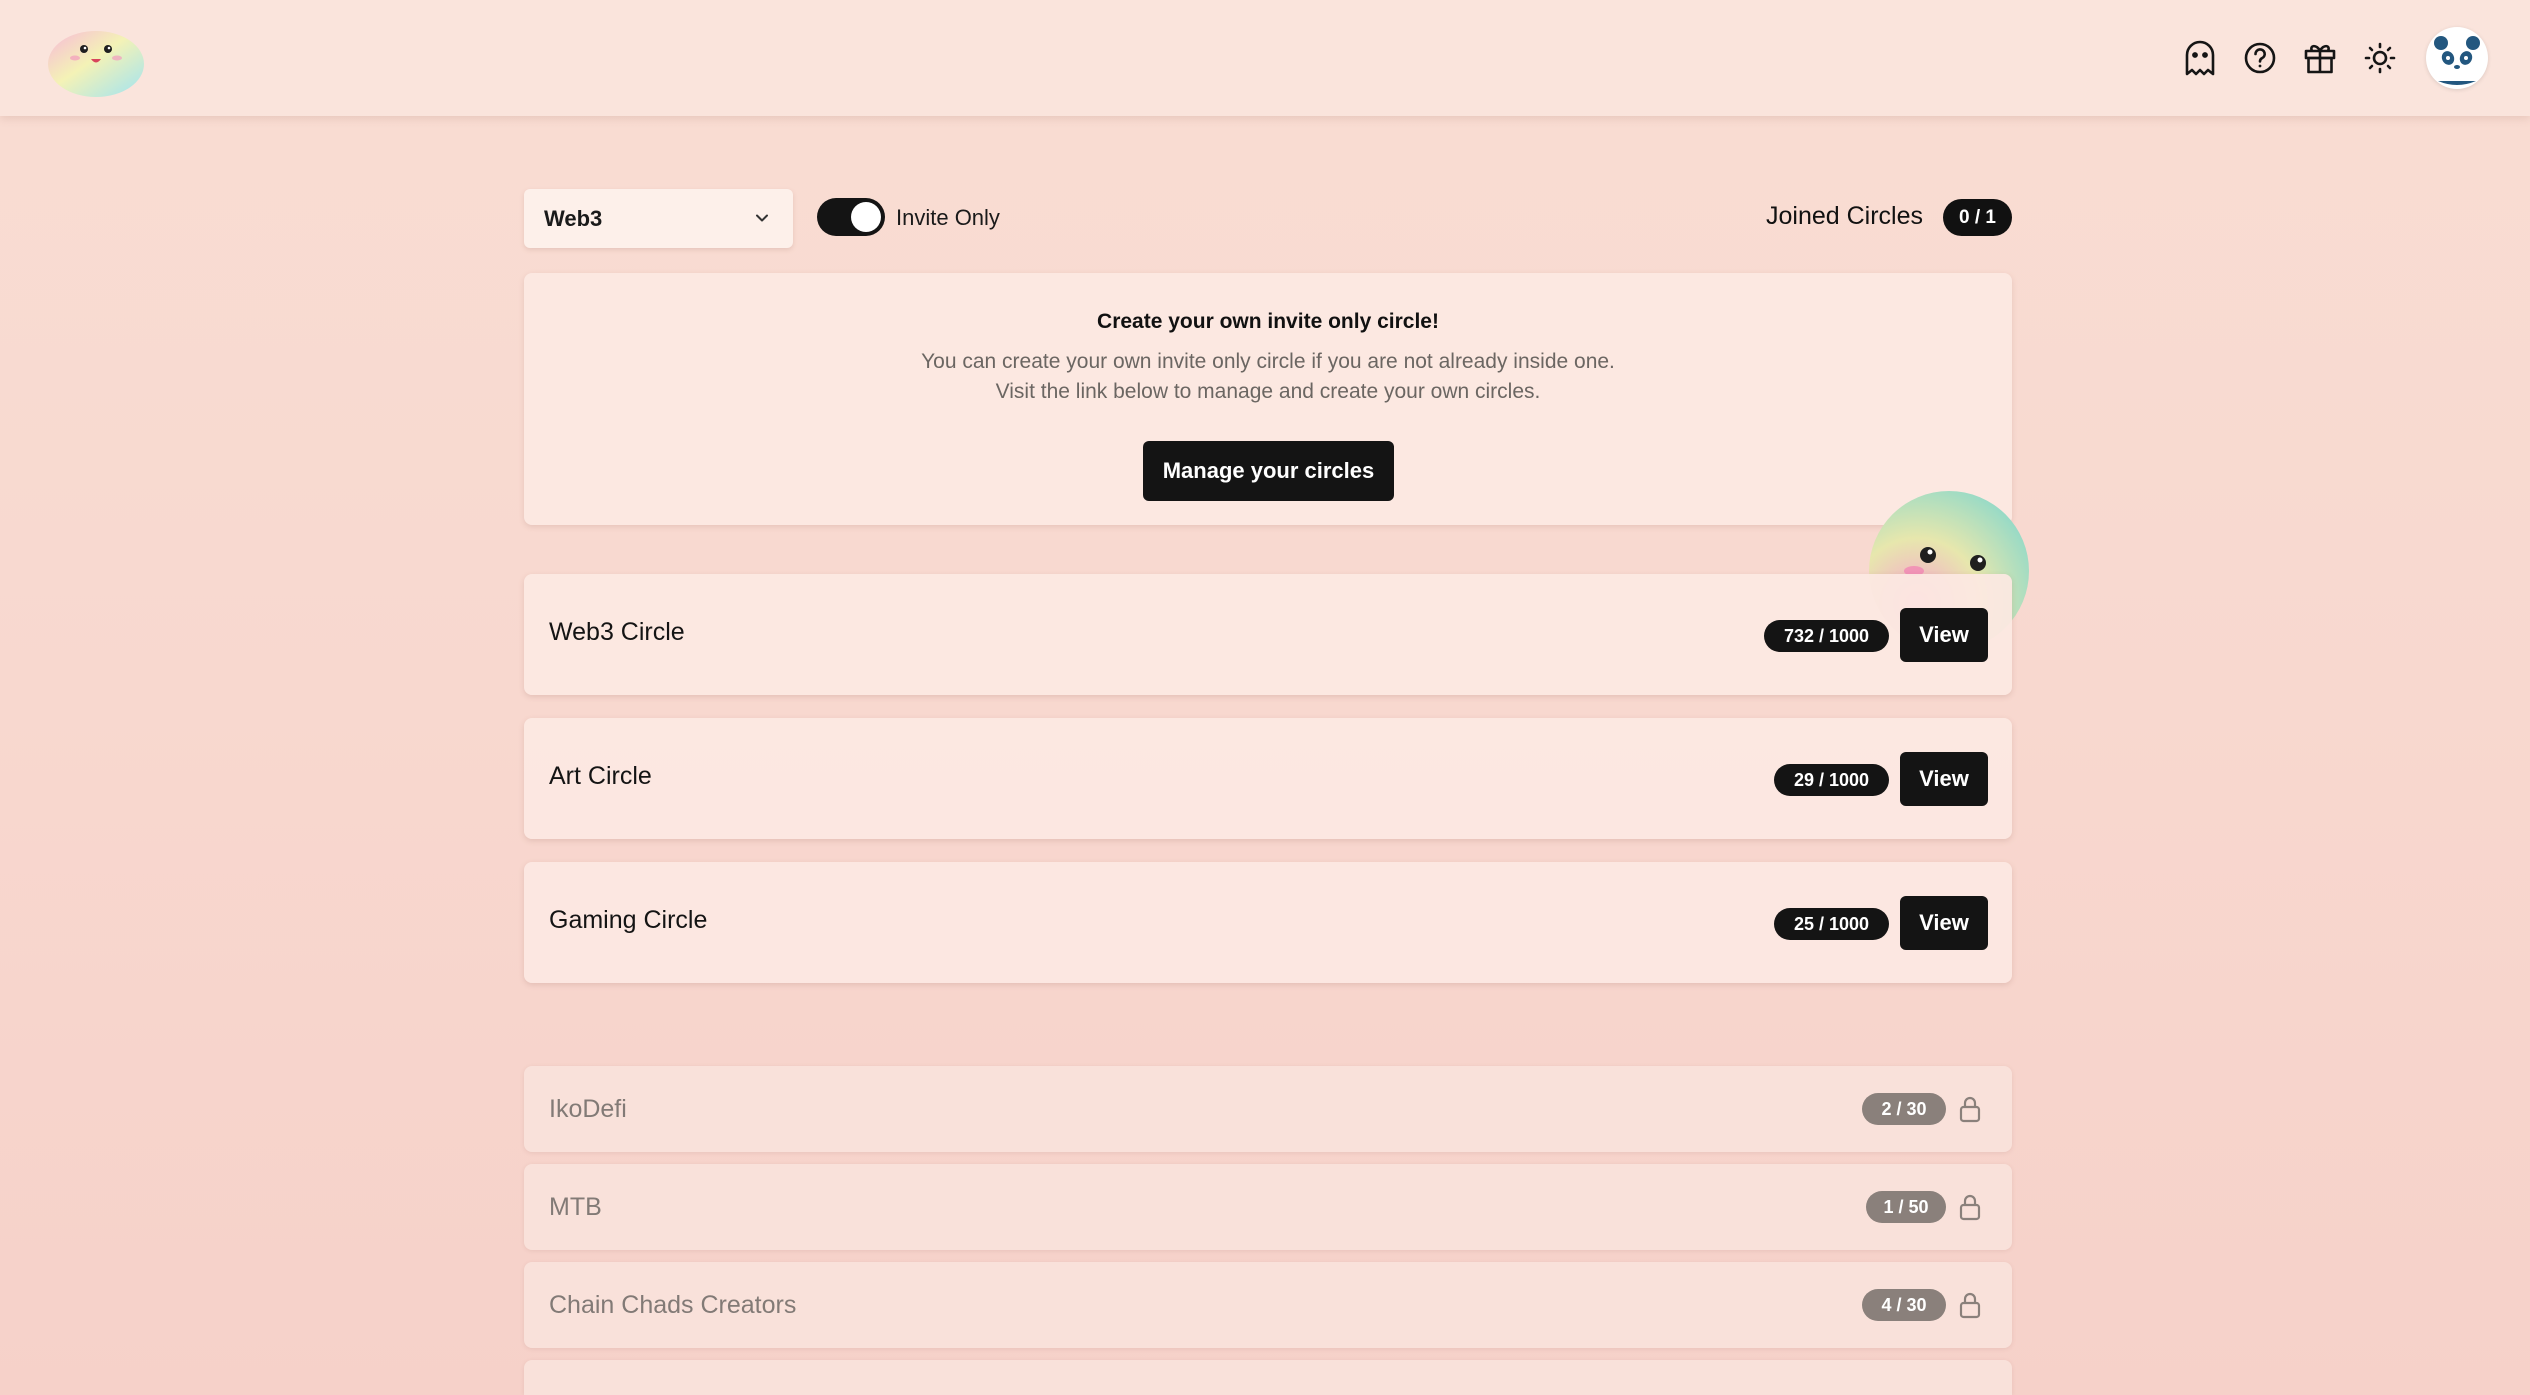  I want to click on member-count-badge: 732 / 1000, so click(1826, 636).